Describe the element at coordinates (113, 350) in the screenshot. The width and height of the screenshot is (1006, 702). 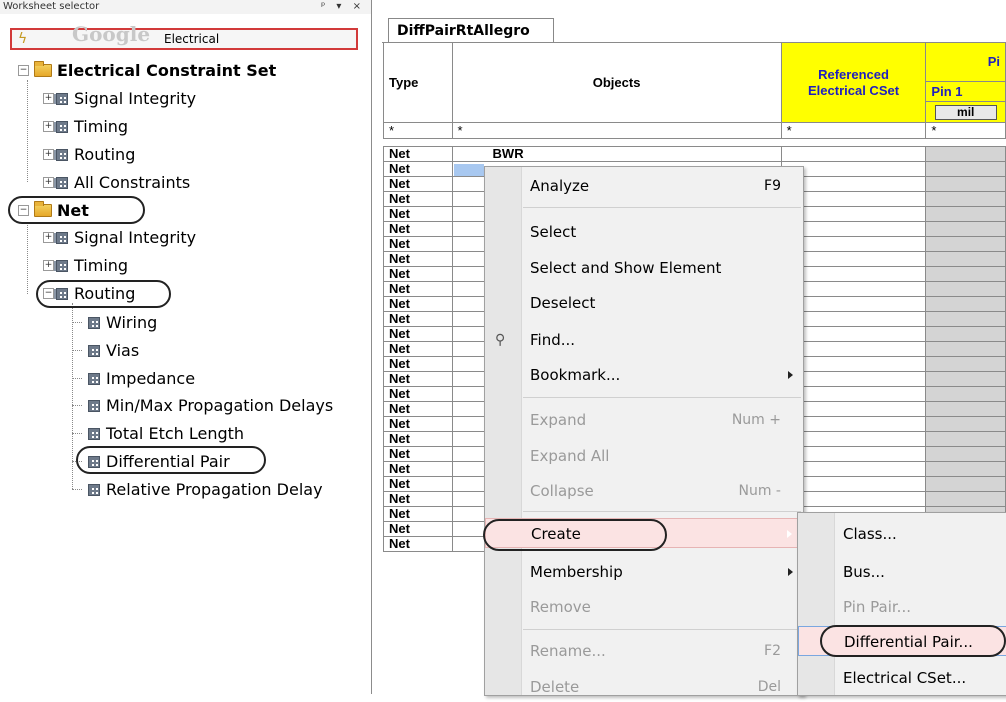
I see `tree-item-vias: Vias` at that location.